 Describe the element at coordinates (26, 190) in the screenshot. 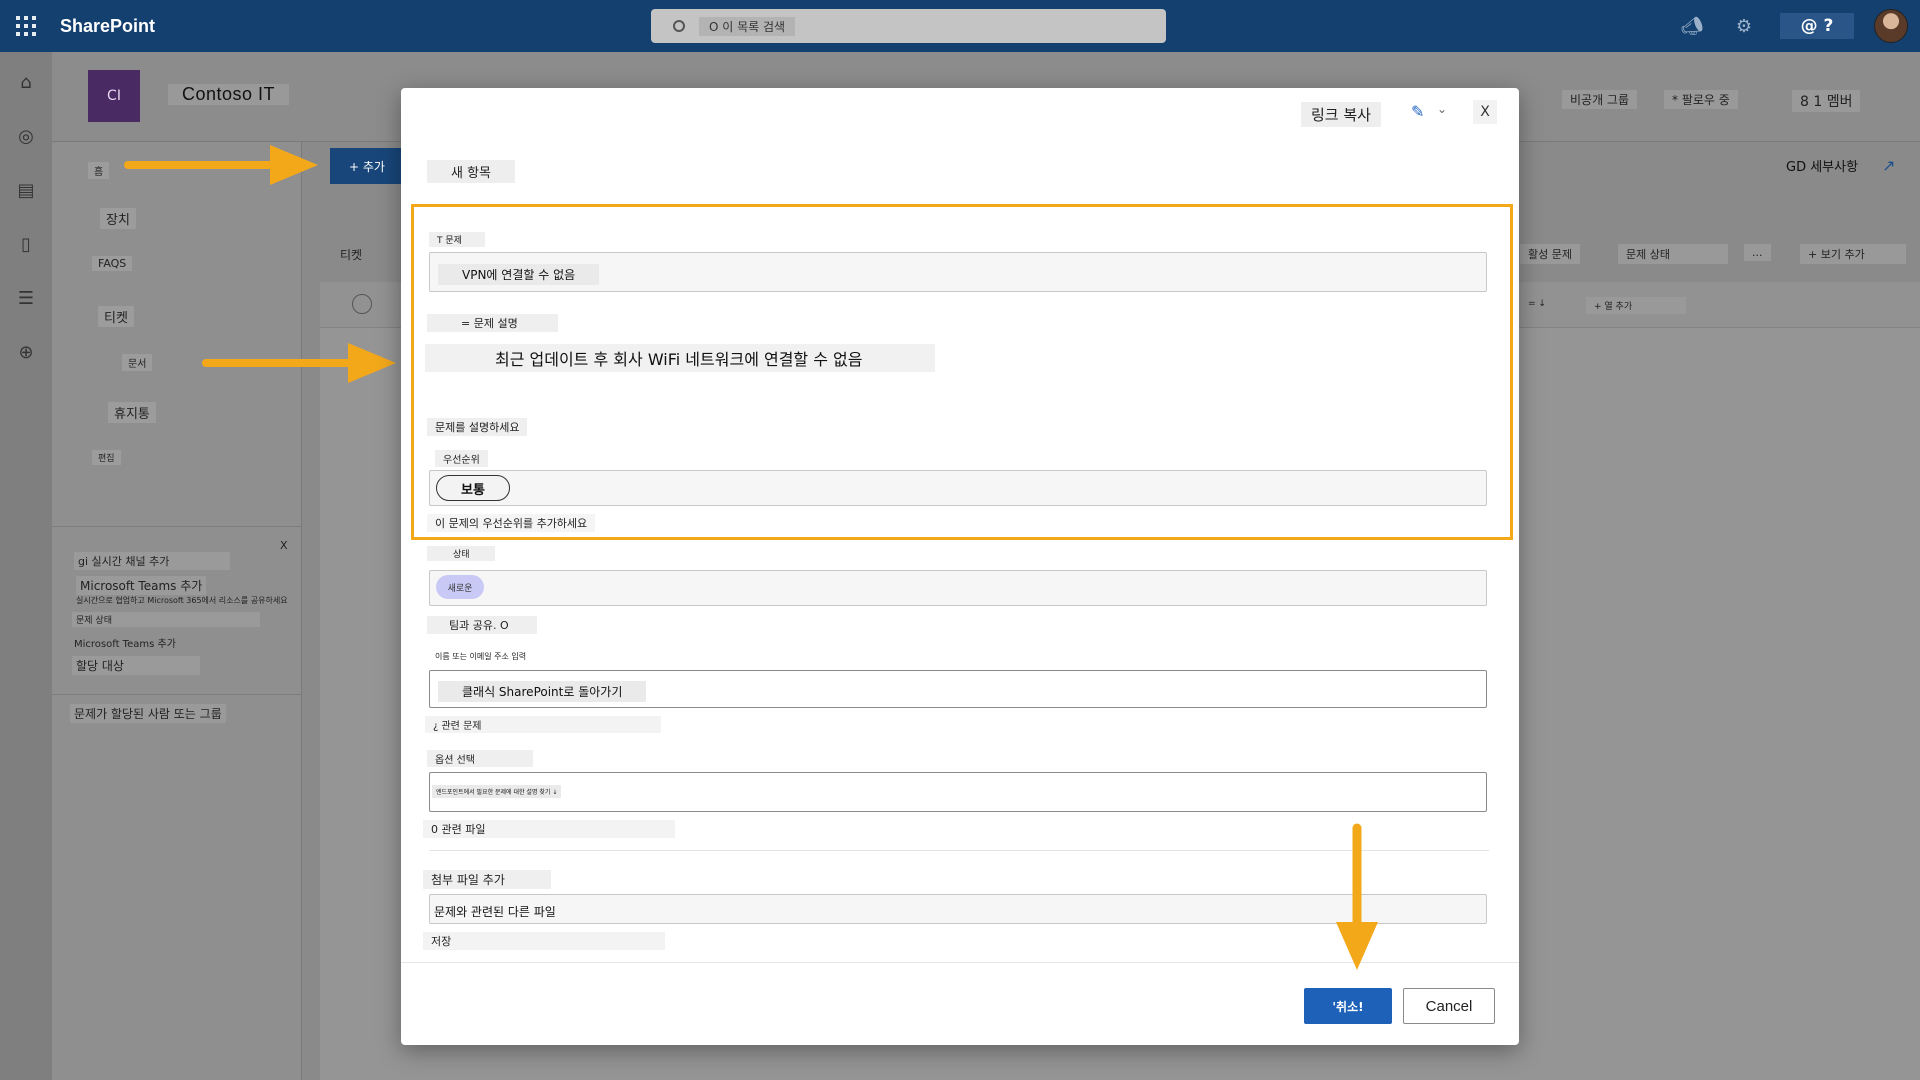

I see `news-icon: ▤` at that location.